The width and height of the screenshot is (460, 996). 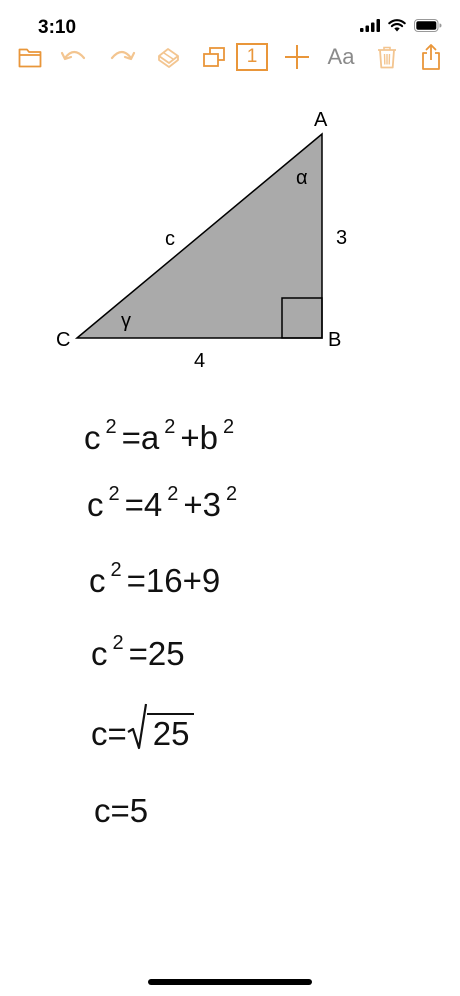 I want to click on status-time: 3:10, so click(x=57, y=27).